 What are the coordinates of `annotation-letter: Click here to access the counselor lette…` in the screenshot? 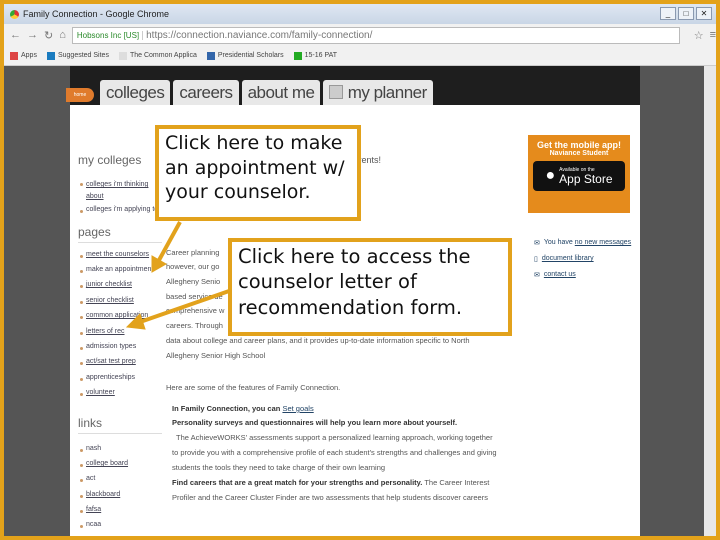 It's located at (370, 287).